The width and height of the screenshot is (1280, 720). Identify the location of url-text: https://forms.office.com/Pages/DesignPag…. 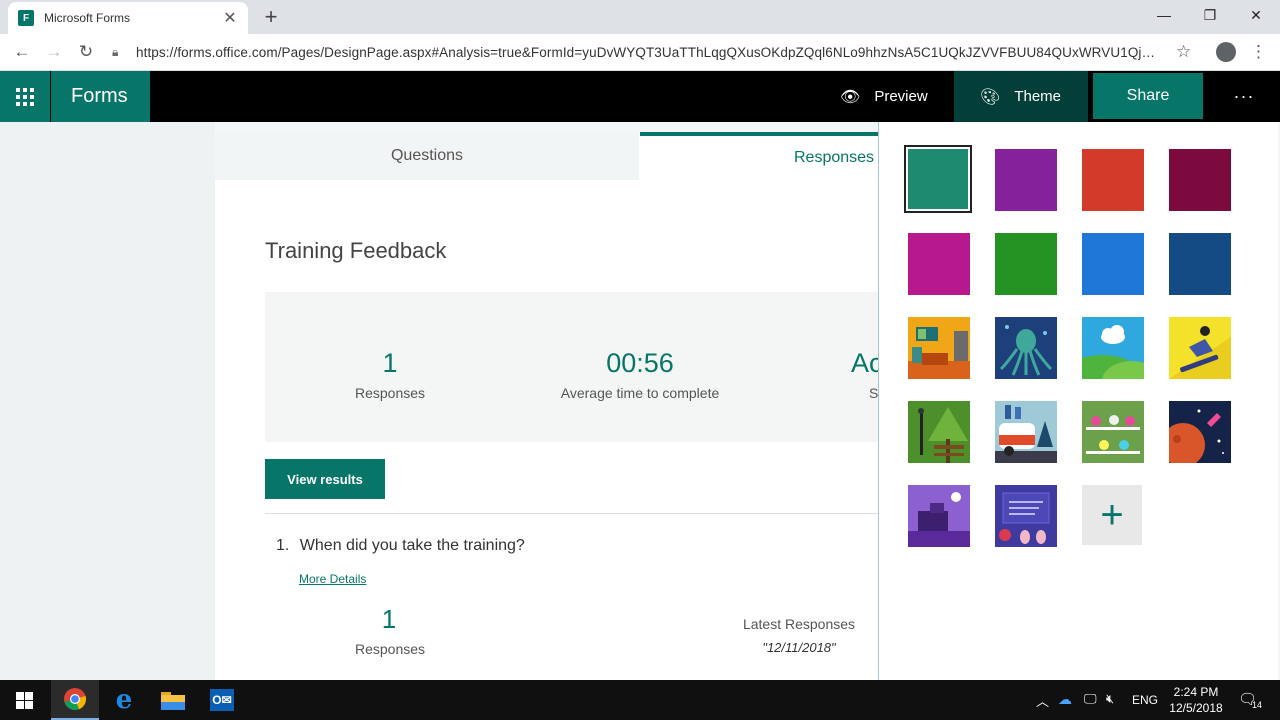
(646, 52).